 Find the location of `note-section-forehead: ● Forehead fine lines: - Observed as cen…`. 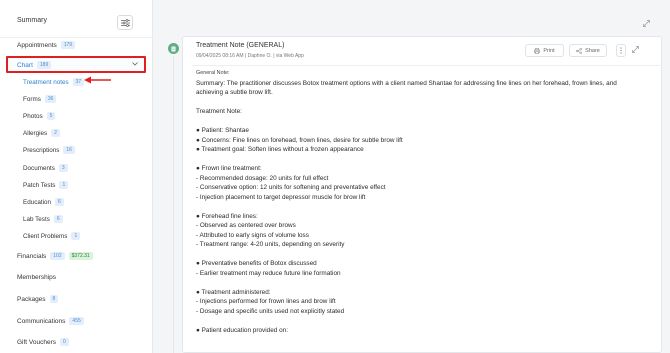

note-section-forehead: ● Forehead fine lines: - Observed as cen… is located at coordinates (270, 230).